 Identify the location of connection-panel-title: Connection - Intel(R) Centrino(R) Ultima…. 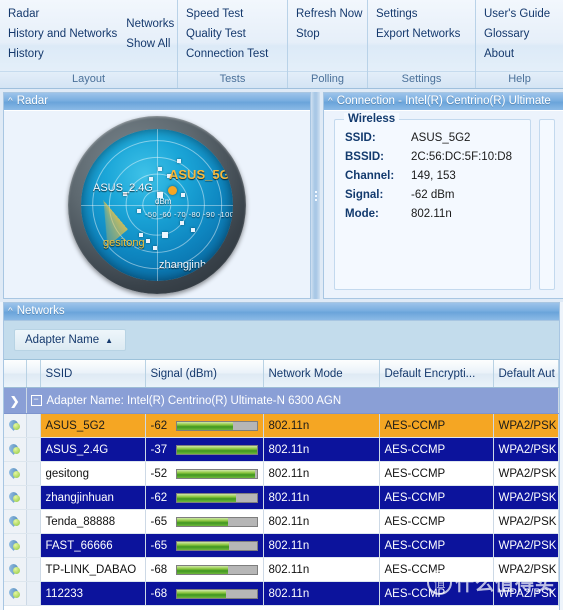
(443, 101).